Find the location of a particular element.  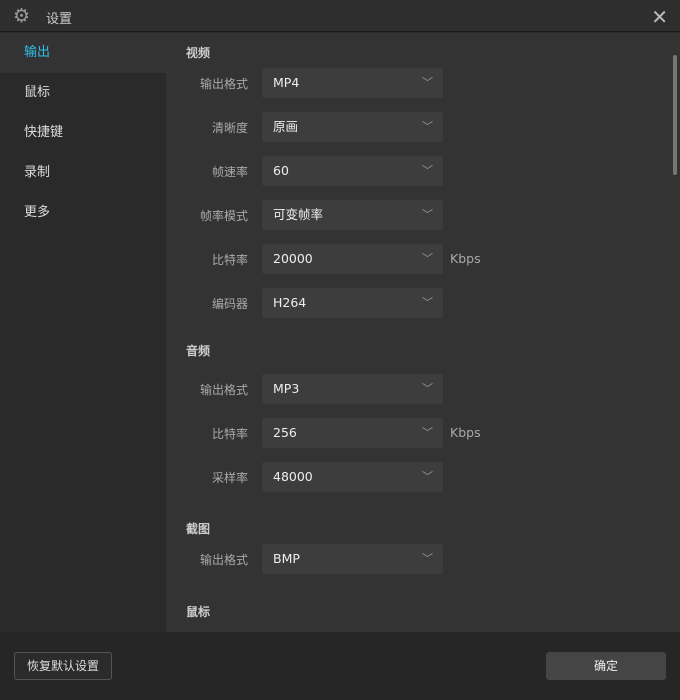

section-video-title: 视频 is located at coordinates (198, 53).